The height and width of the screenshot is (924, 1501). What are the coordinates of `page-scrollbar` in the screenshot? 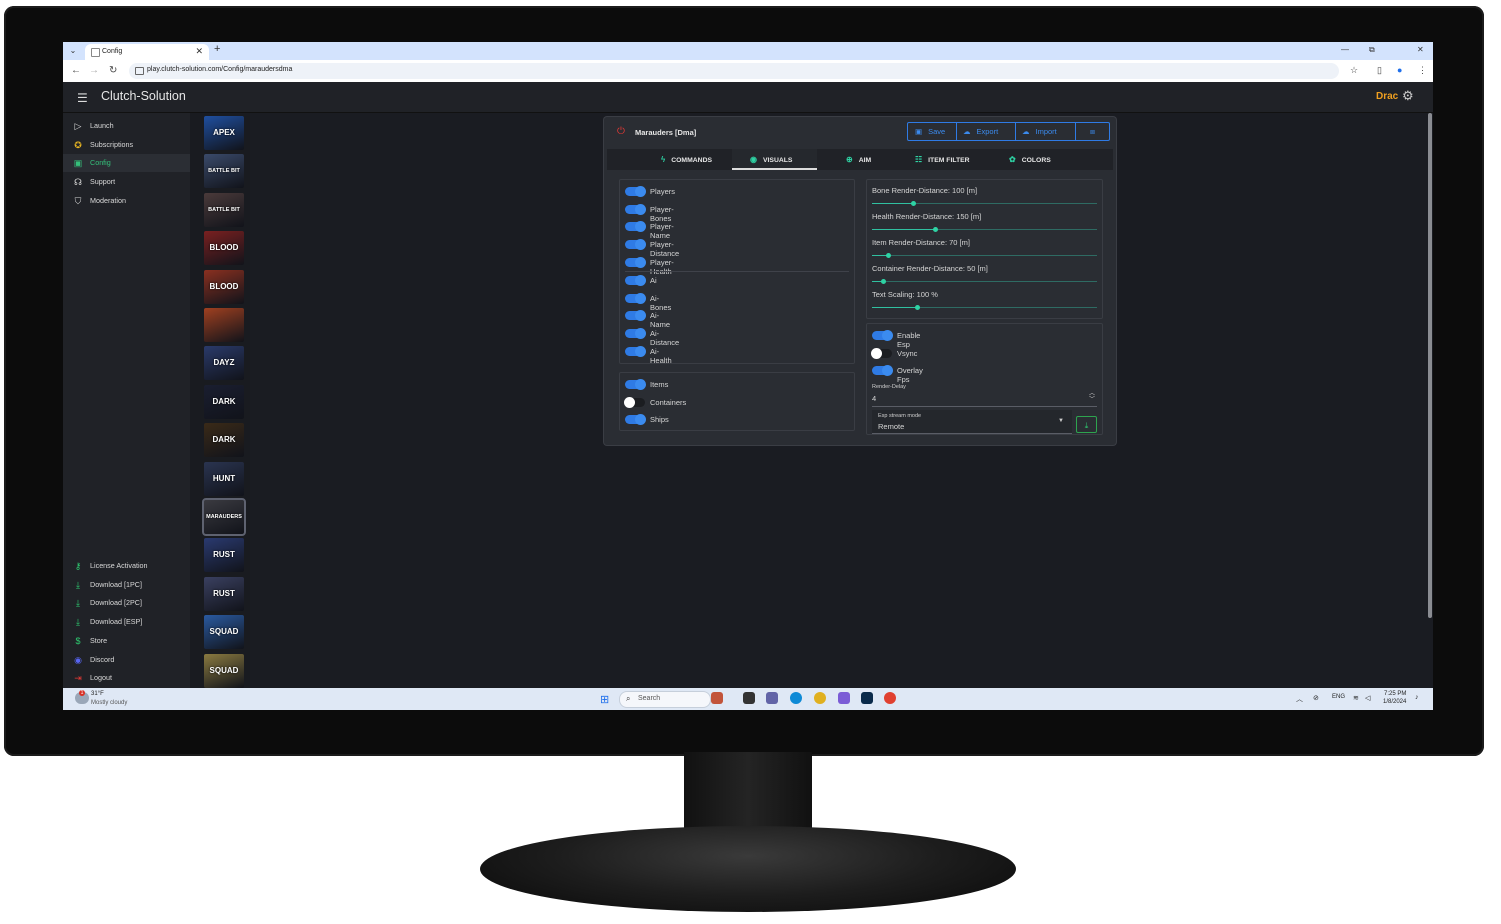 It's located at (1430, 365).